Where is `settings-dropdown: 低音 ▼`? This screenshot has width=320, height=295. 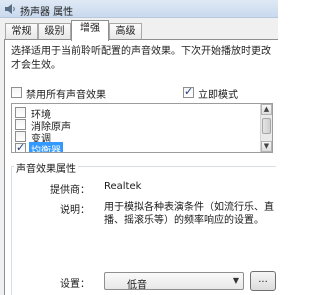
settings-dropdown: 低音 ▼ is located at coordinates (174, 281).